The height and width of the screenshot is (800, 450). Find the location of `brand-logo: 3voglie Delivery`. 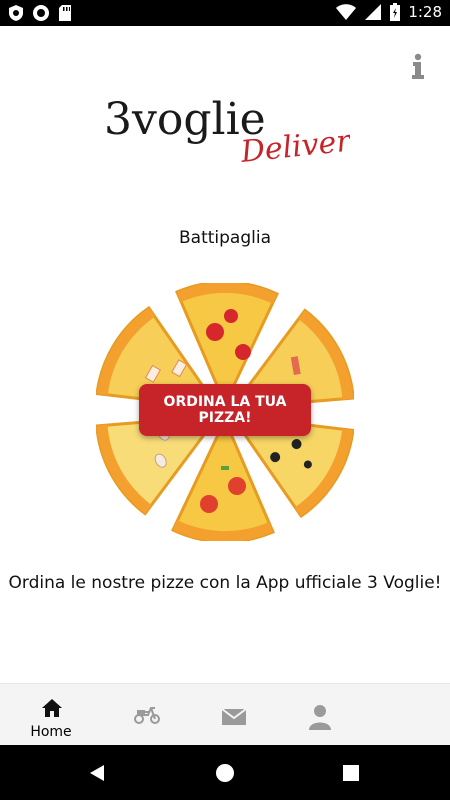

brand-logo: 3voglie Delivery is located at coordinates (235, 134).